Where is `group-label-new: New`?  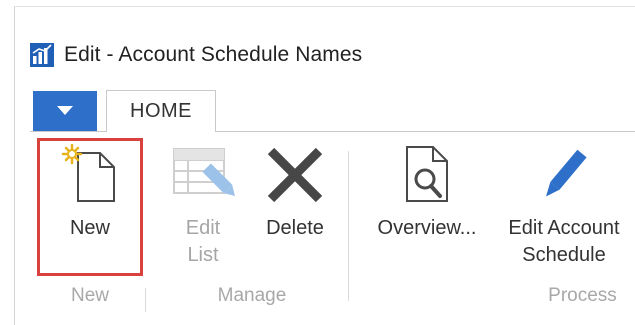 group-label-new: New is located at coordinates (89, 295).